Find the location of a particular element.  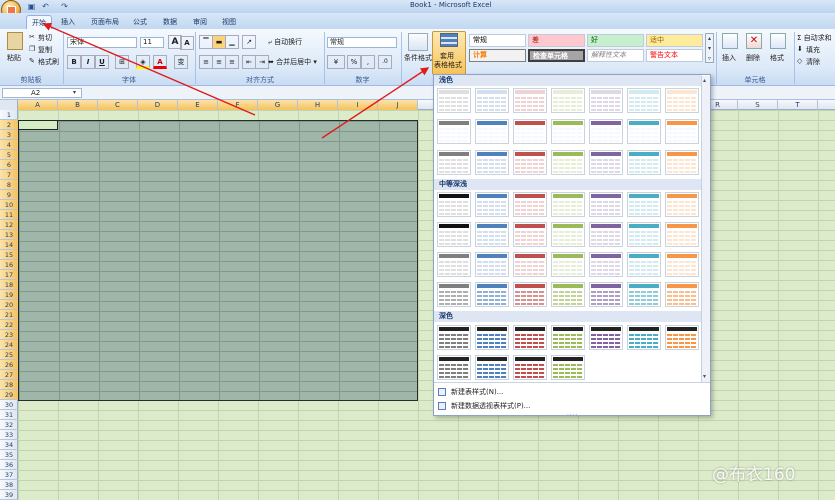

row-header-38: 38 is located at coordinates (9, 485).